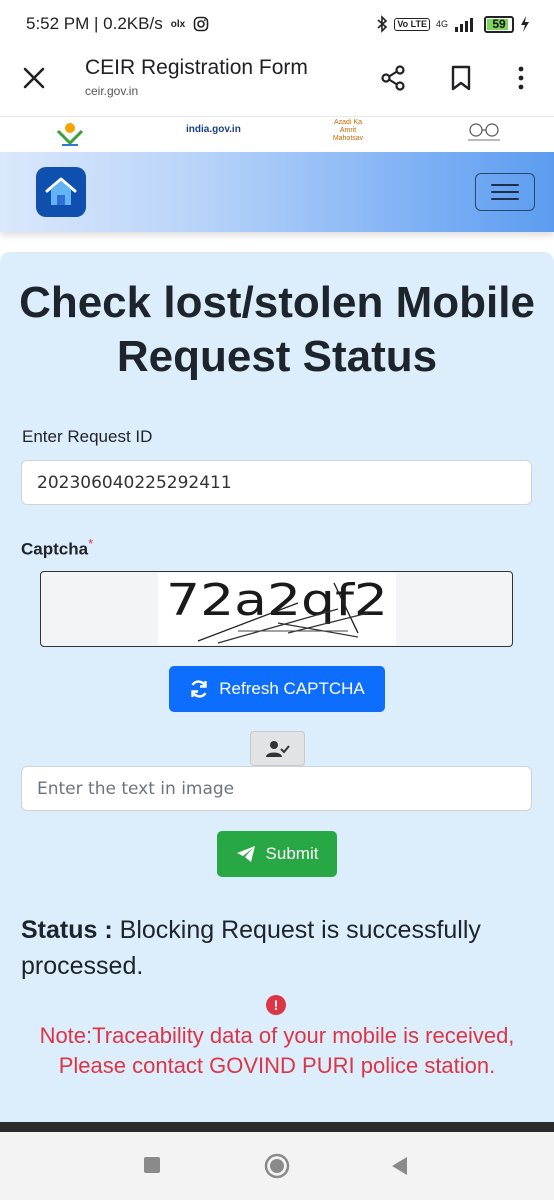 The width and height of the screenshot is (554, 1200). I want to click on send-icon, so click(245, 854).